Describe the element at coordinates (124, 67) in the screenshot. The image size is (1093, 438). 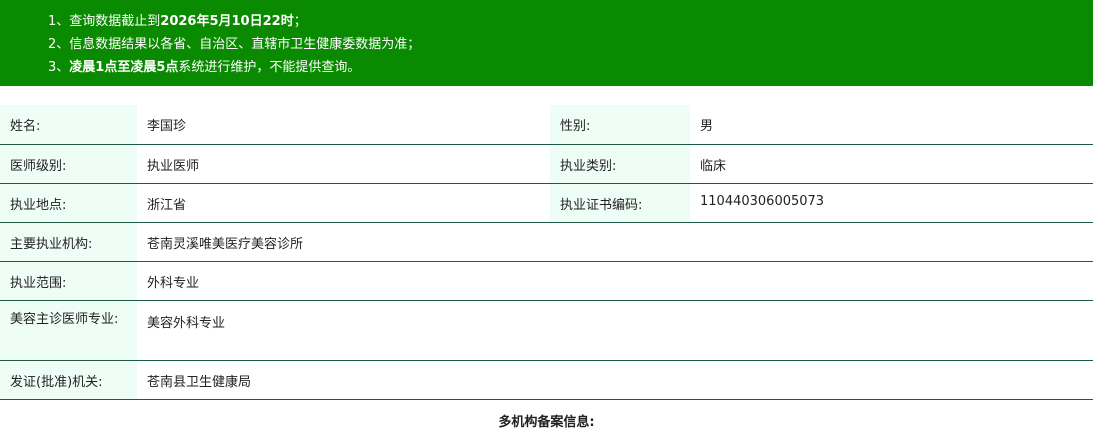
I see `maintenance-window: 凌晨1点至凌晨5点` at that location.